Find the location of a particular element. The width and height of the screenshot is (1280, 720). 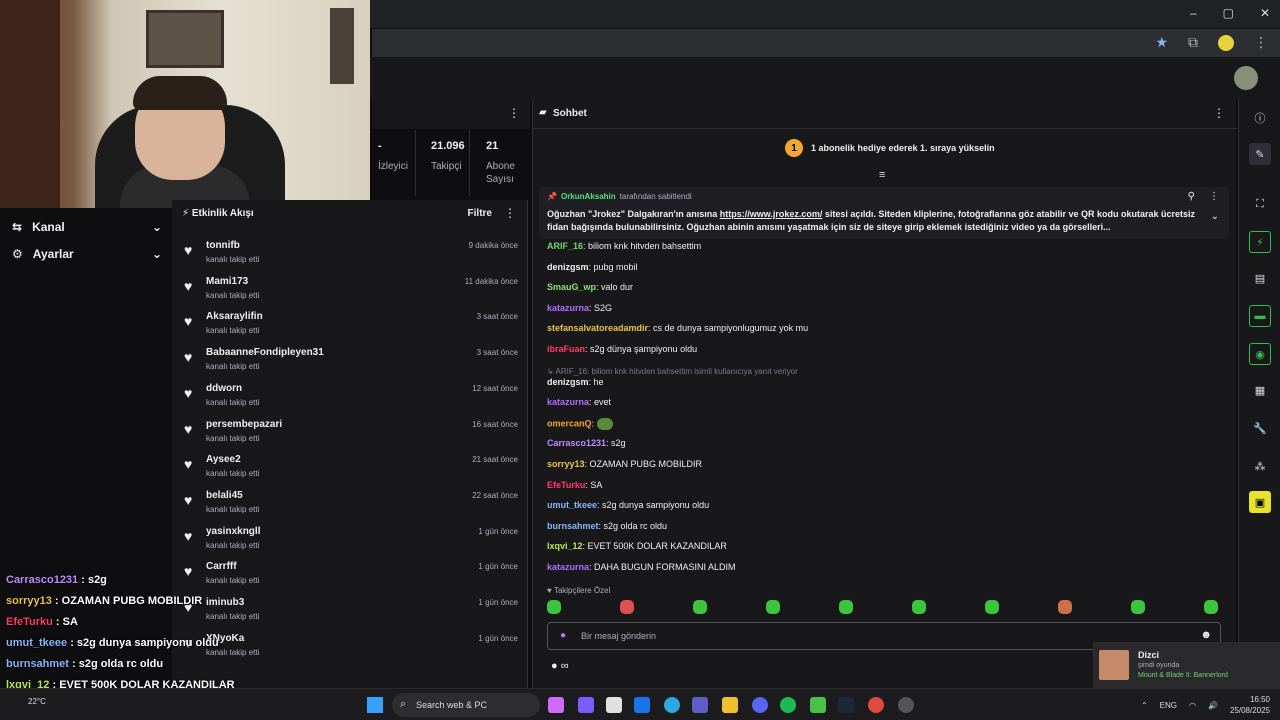

chrome-app-icon is located at coordinates (876, 705).